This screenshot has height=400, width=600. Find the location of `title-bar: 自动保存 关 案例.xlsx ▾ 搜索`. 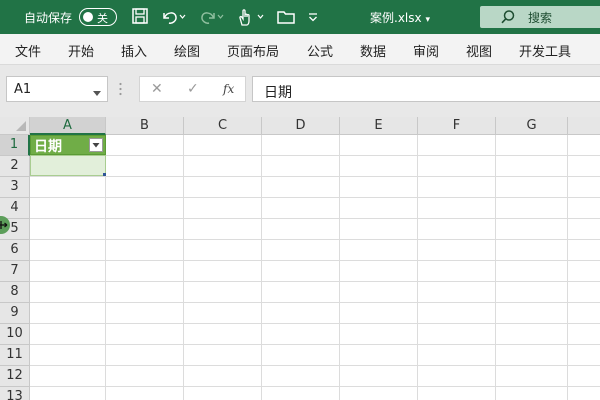

title-bar: 自动保存 关 案例.xlsx ▾ 搜索 is located at coordinates (300, 17).